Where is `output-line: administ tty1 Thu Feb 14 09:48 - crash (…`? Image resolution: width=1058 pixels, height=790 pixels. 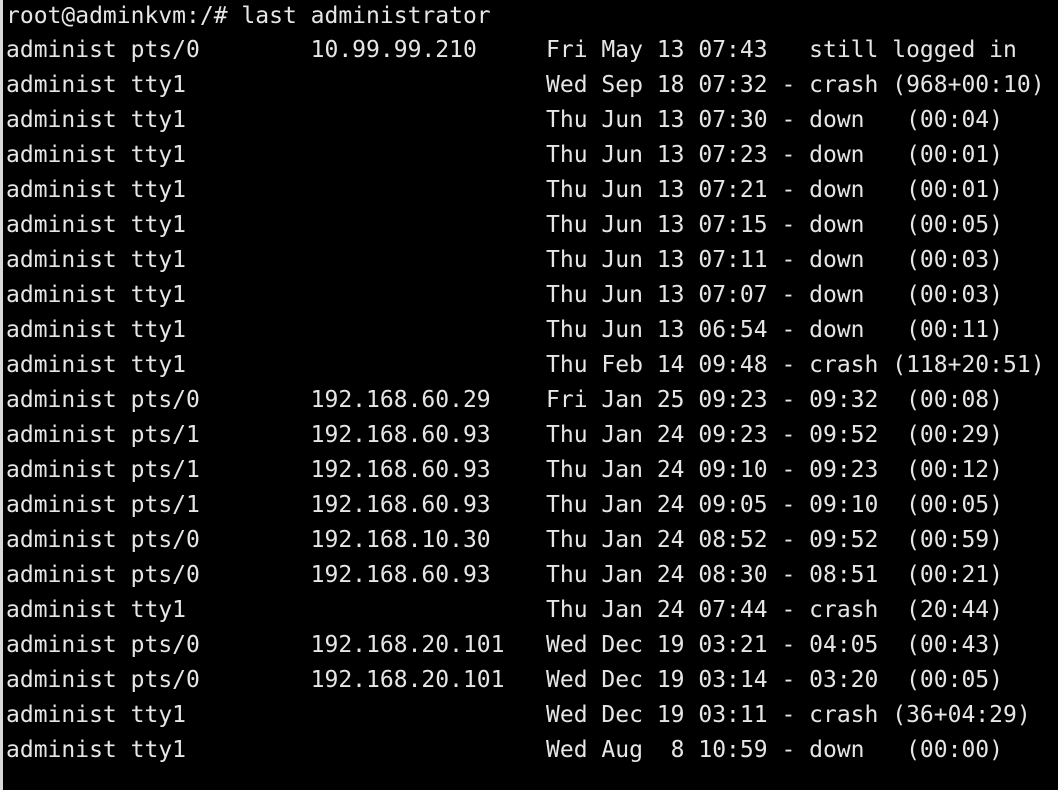 output-line: administ tty1 Thu Feb 14 09:48 - crash (… is located at coordinates (525, 365).